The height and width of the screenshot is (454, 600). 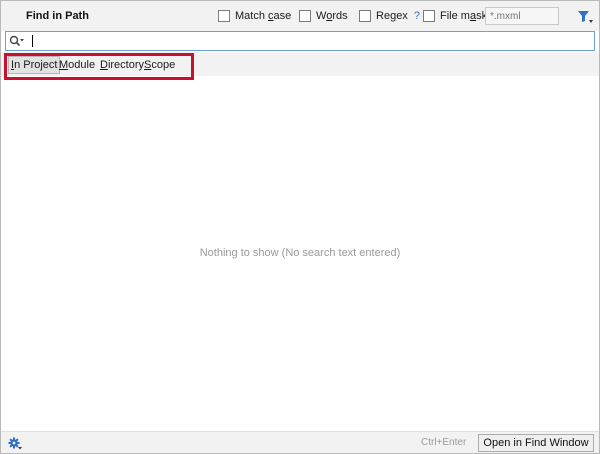 I want to click on regex-checkbox, so click(x=365, y=16).